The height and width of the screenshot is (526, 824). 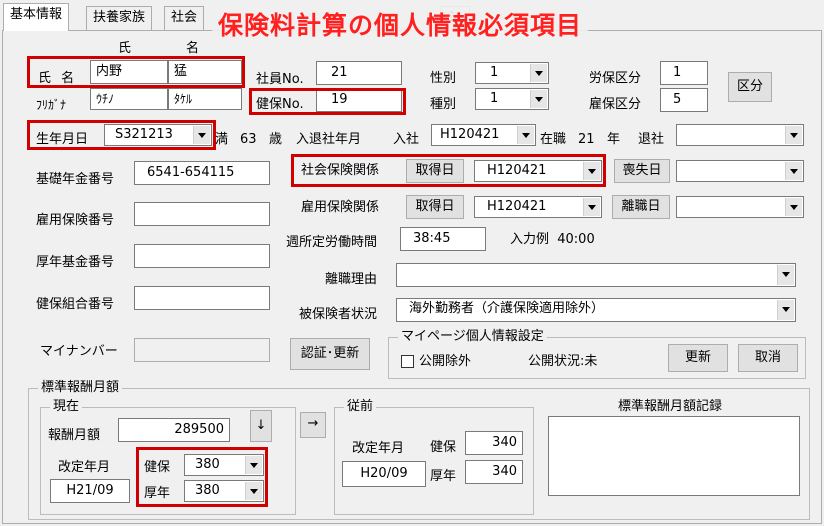 What do you see at coordinates (75, 179) in the screenshot?
I see `kiso-nenkin-label: 基礎年金番号` at bounding box center [75, 179].